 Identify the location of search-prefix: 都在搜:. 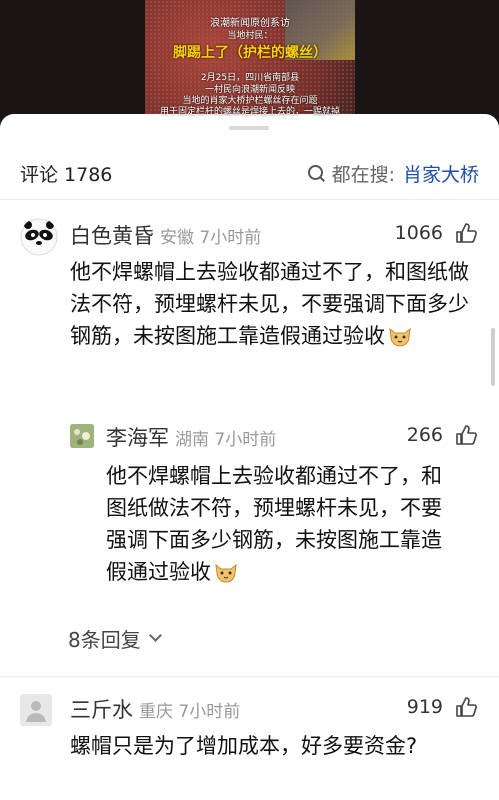
(363, 175).